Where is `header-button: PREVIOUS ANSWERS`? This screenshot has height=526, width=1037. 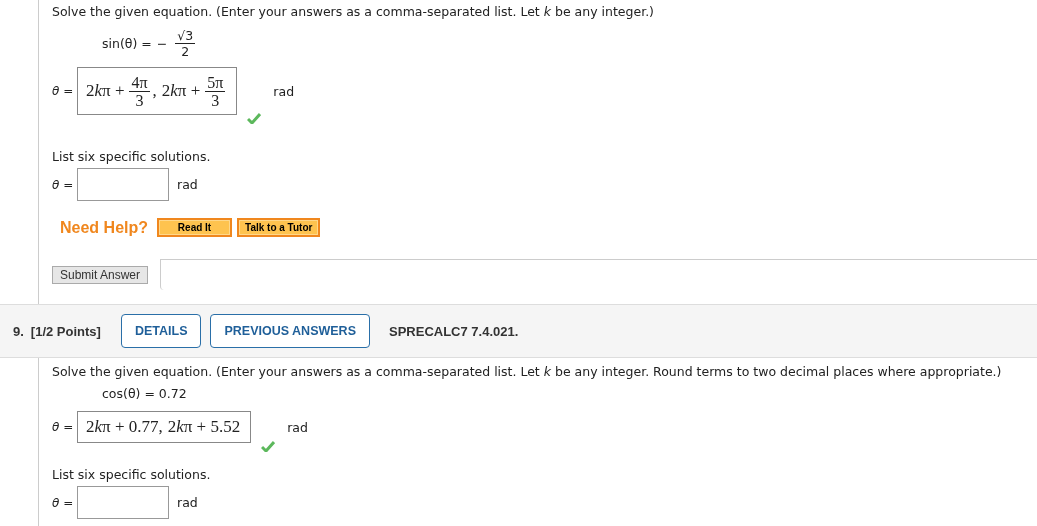 header-button: PREVIOUS ANSWERS is located at coordinates (290, 331).